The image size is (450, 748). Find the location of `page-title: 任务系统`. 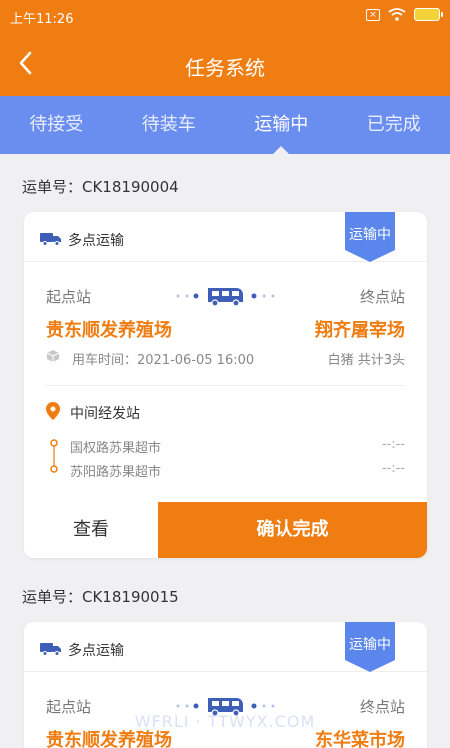

page-title: 任务系统 is located at coordinates (225, 68).